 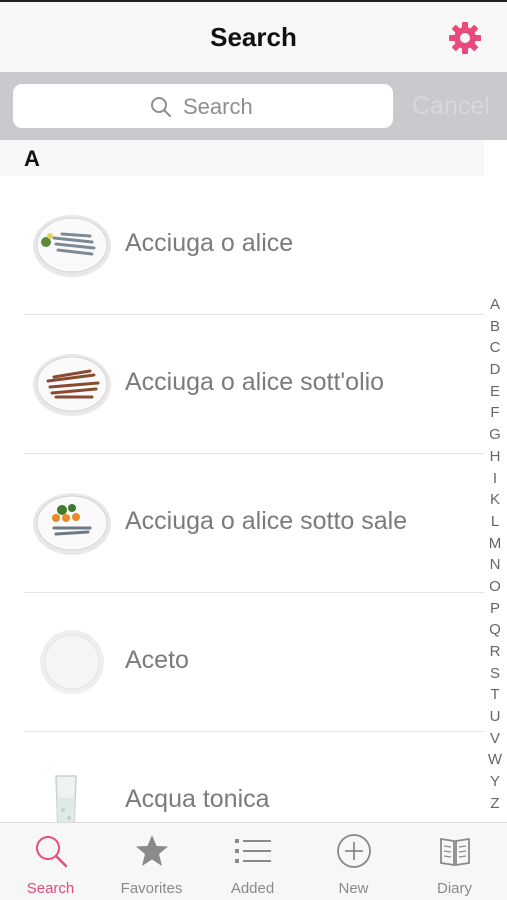 I want to click on page-title: Search, so click(x=253, y=37).